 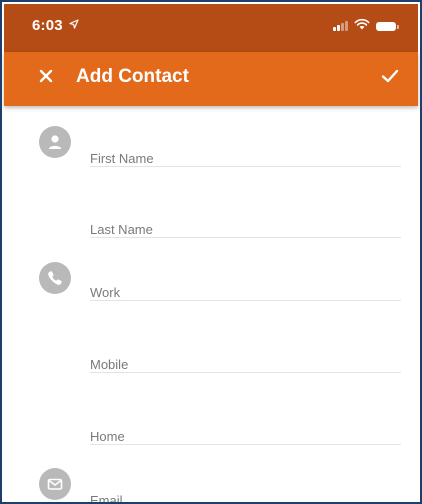 I want to click on email-icon, so click(x=55, y=484).